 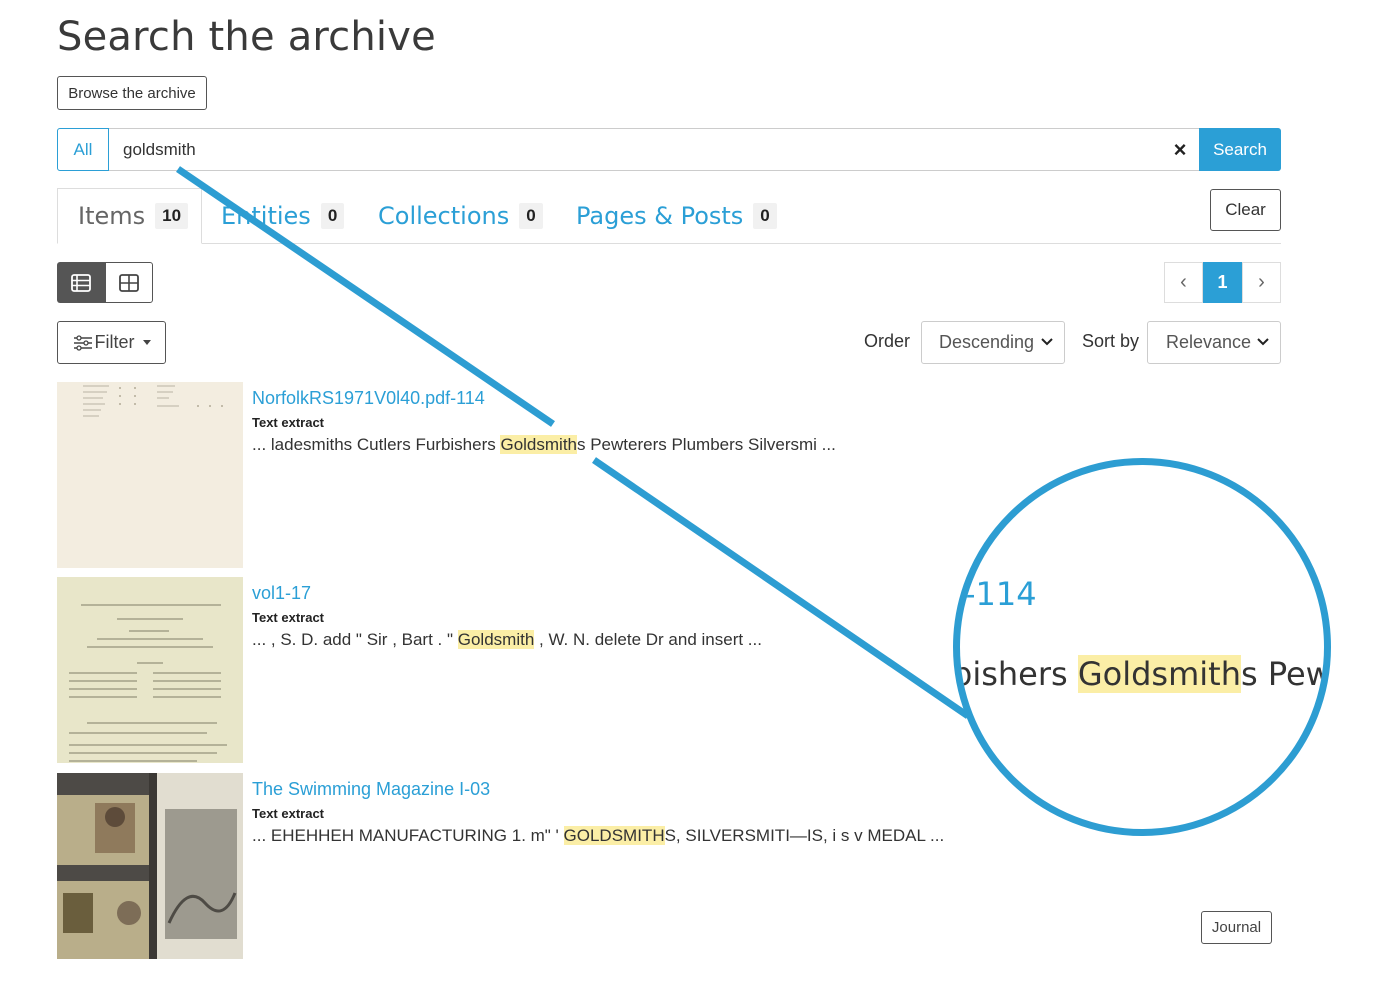 What do you see at coordinates (1245, 210) in the screenshot?
I see `clear-button: Clear` at bounding box center [1245, 210].